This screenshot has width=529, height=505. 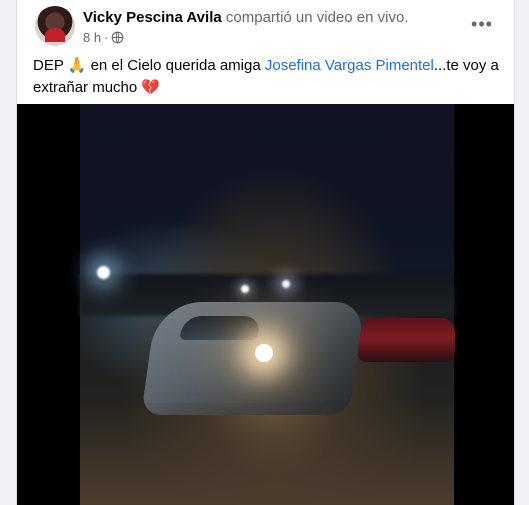 What do you see at coordinates (267, 454) in the screenshot?
I see `video-ground` at bounding box center [267, 454].